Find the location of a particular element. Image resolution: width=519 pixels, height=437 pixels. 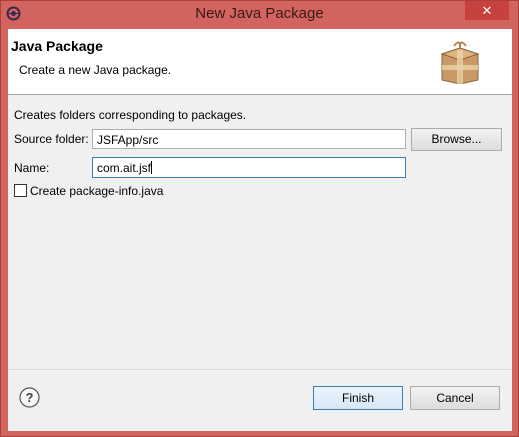

package-info-label: Create package-info.java is located at coordinates (96, 191).